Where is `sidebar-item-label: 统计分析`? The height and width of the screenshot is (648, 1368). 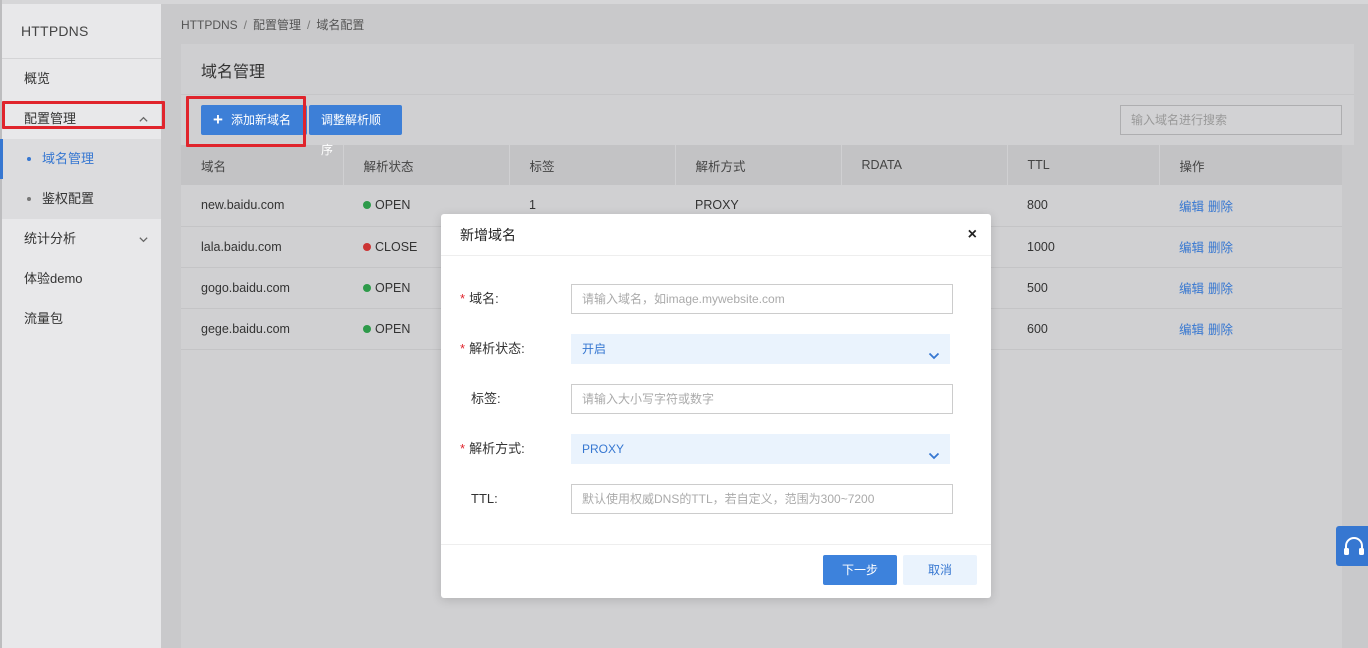
sidebar-item-label: 统计分析 is located at coordinates (50, 238).